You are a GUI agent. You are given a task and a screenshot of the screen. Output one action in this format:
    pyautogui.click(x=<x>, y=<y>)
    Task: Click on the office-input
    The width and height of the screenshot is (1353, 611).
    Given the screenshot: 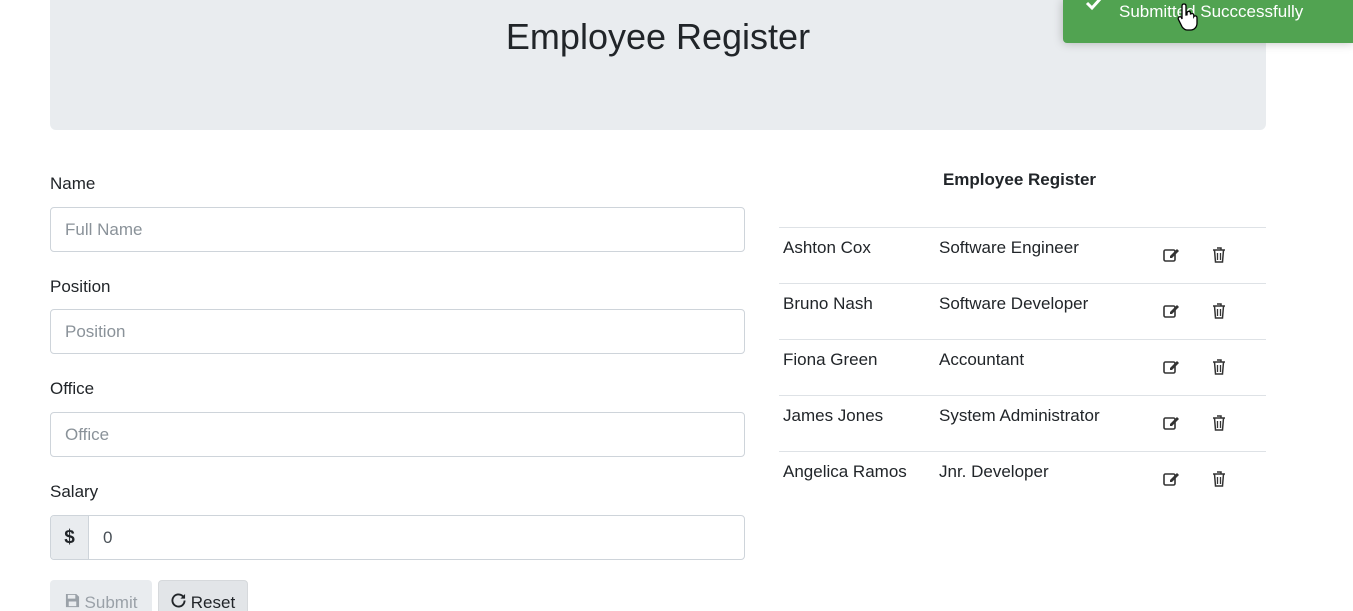 What is the action you would take?
    pyautogui.click(x=397, y=434)
    